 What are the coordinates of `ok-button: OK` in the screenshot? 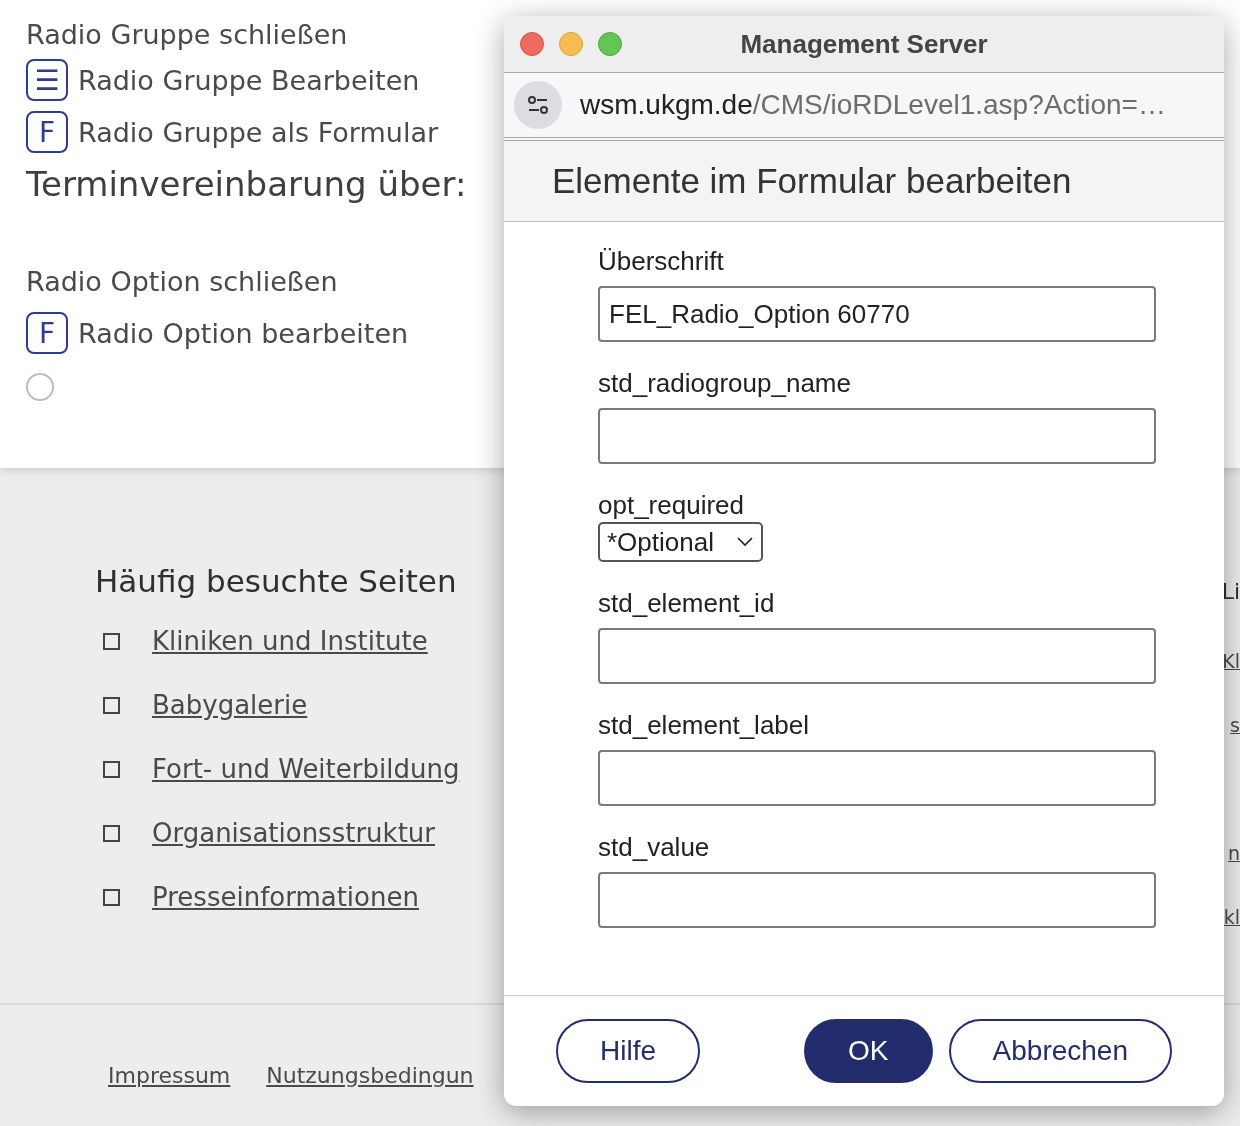 It's located at (868, 1051).